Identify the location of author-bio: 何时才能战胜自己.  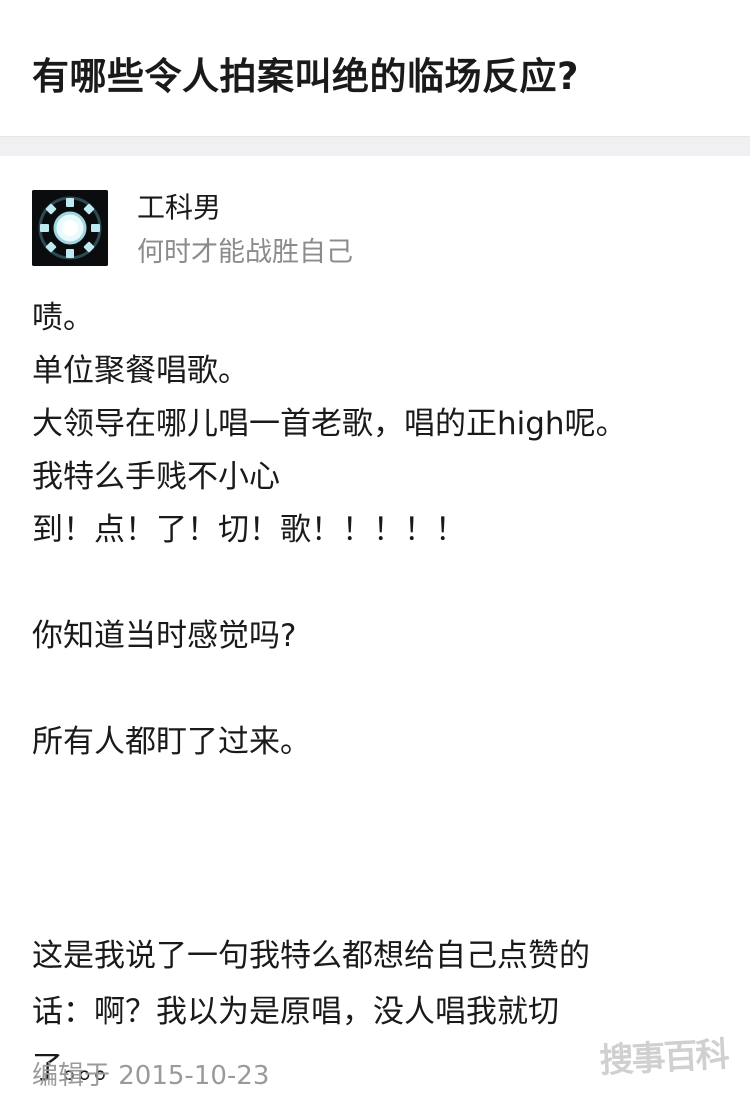
(245, 252).